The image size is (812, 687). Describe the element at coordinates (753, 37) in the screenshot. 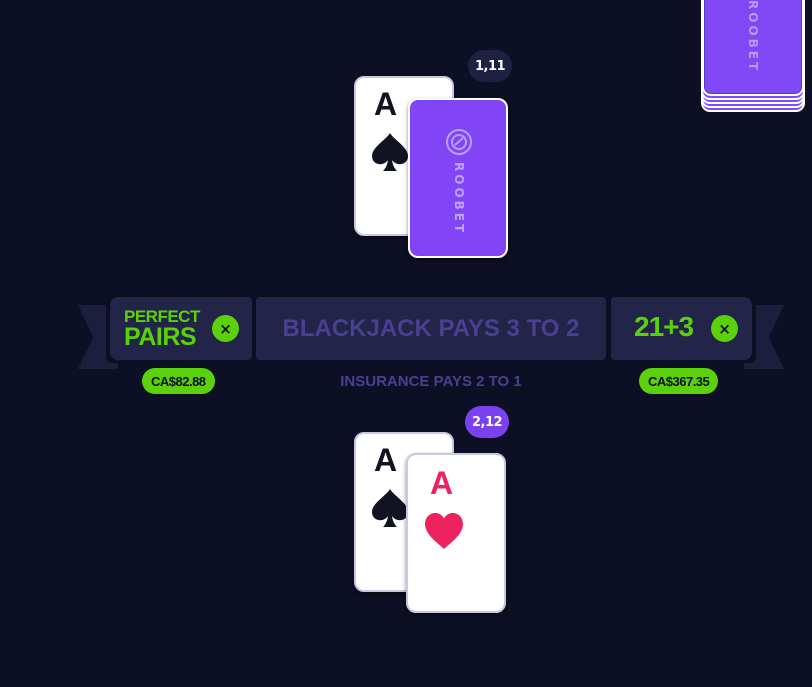

I see `shoe-brand-text: ROOBET` at that location.